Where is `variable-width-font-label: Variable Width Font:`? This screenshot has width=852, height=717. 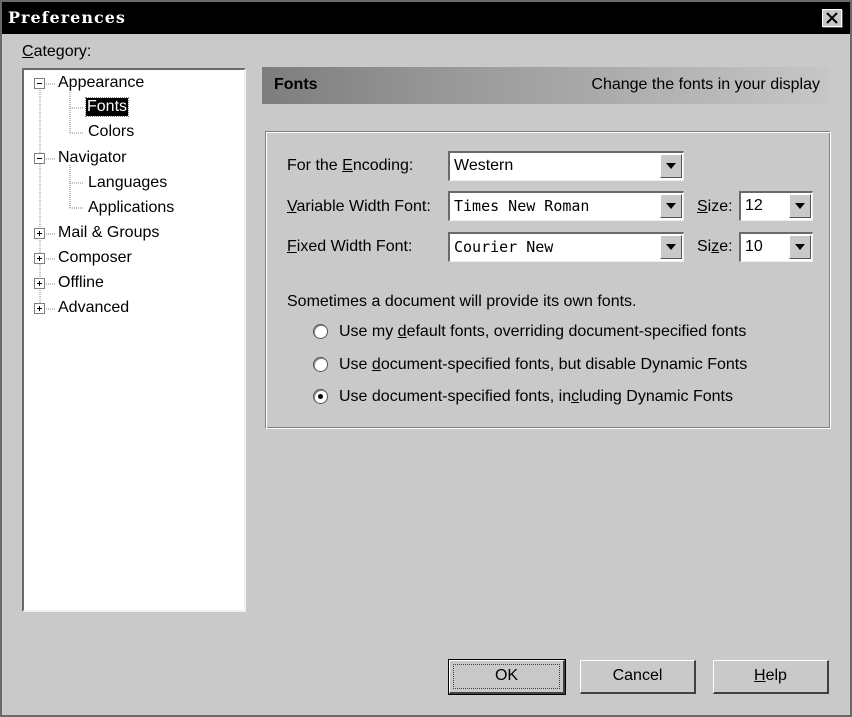 variable-width-font-label: Variable Width Font: is located at coordinates (359, 206).